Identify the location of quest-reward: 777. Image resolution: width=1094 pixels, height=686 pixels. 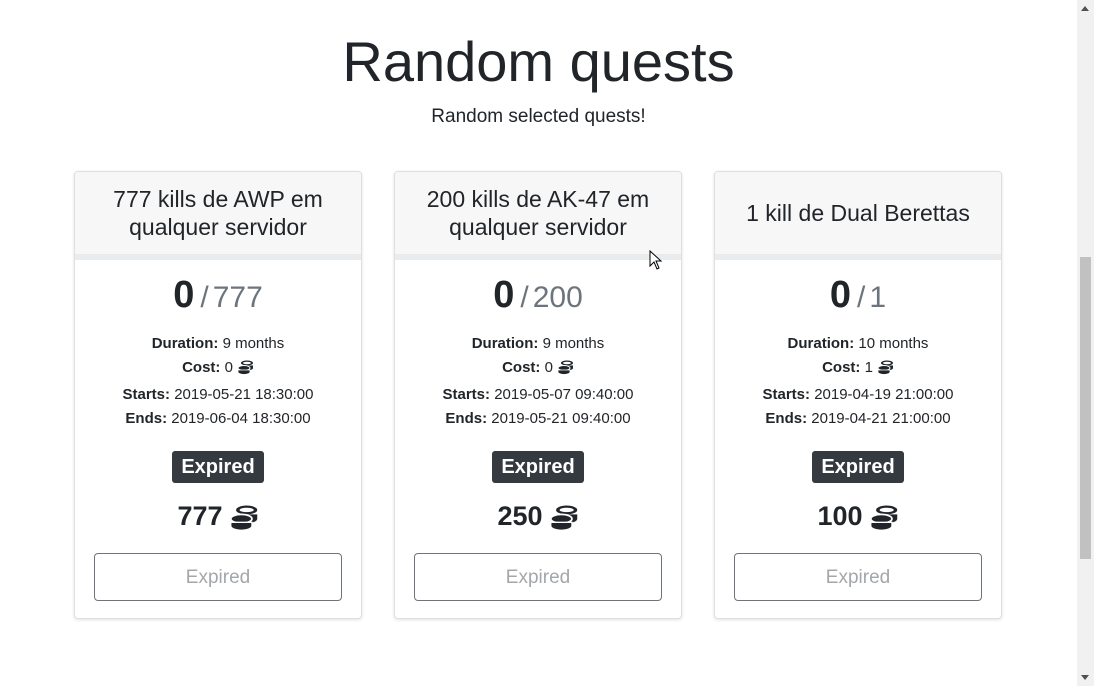
(218, 516).